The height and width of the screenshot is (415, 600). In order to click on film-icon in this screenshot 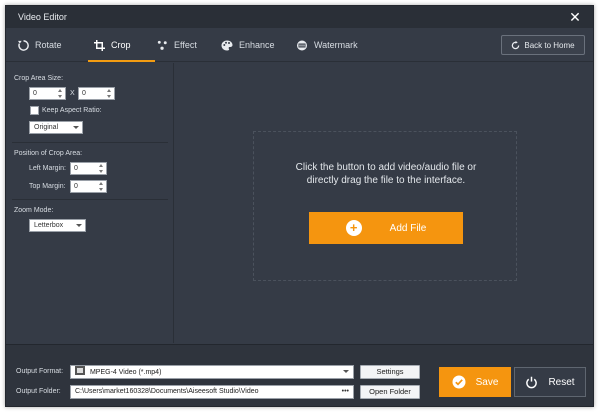, I will do `click(302, 45)`.